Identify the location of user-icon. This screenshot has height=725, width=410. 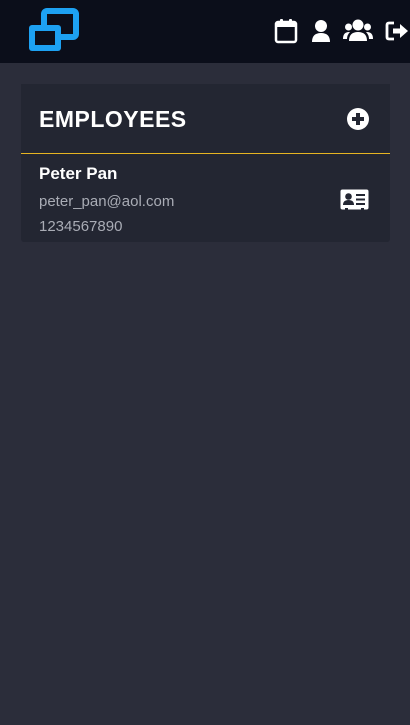
(324, 31).